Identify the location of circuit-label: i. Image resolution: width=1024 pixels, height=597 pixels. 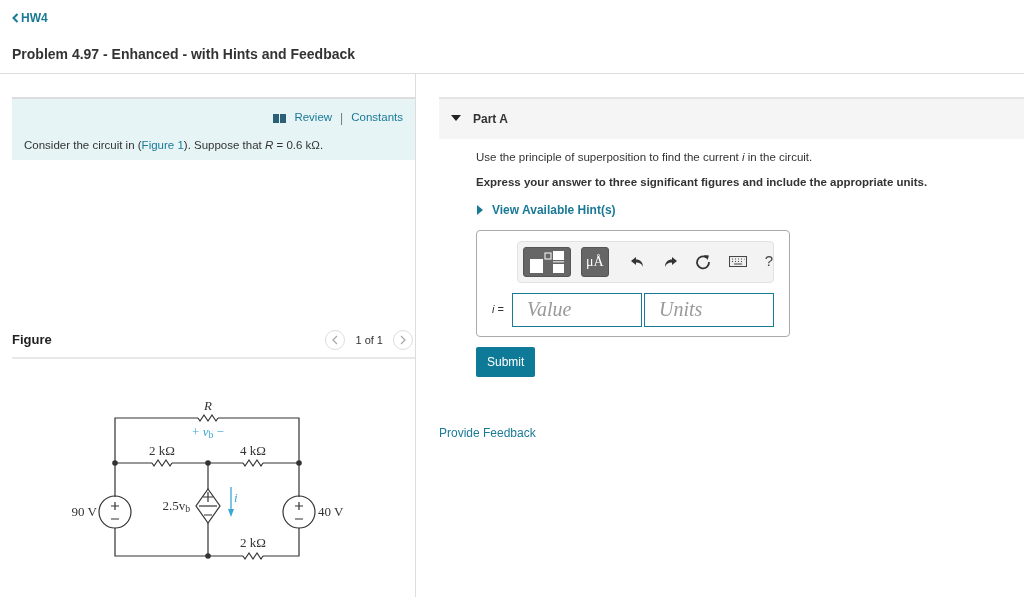
(236, 497).